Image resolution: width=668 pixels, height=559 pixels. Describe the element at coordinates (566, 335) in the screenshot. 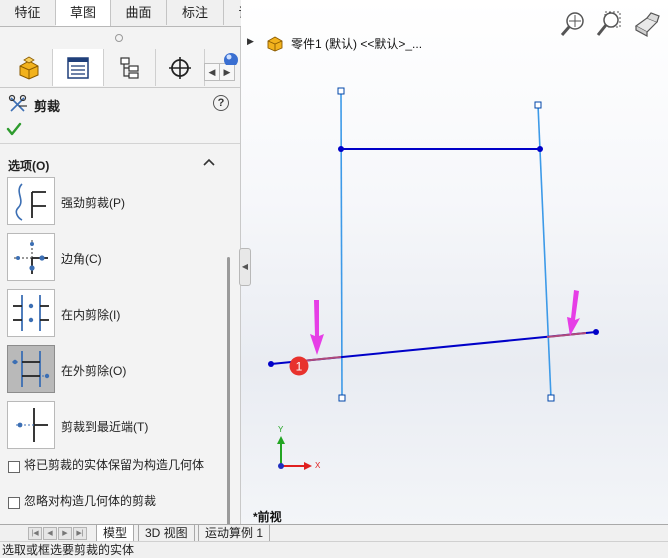

I see `trimmed-segment-right` at that location.